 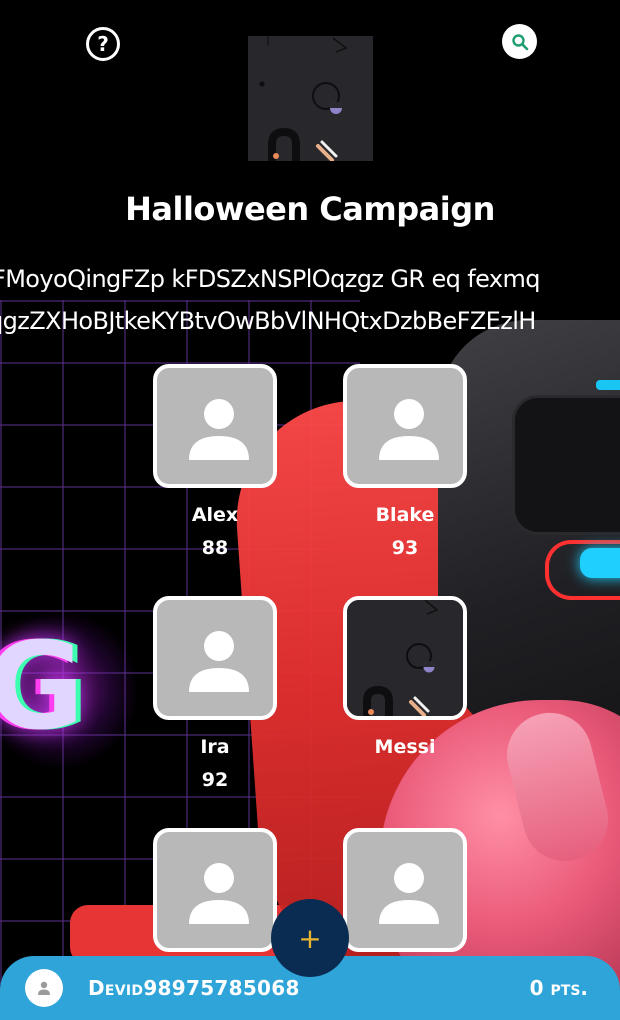 I want to click on campaign-description-line-2: qgzZXHoBJtkeKYBtvOwBbVlNHQtxDzbBeFZEzlH, so click(x=268, y=321).